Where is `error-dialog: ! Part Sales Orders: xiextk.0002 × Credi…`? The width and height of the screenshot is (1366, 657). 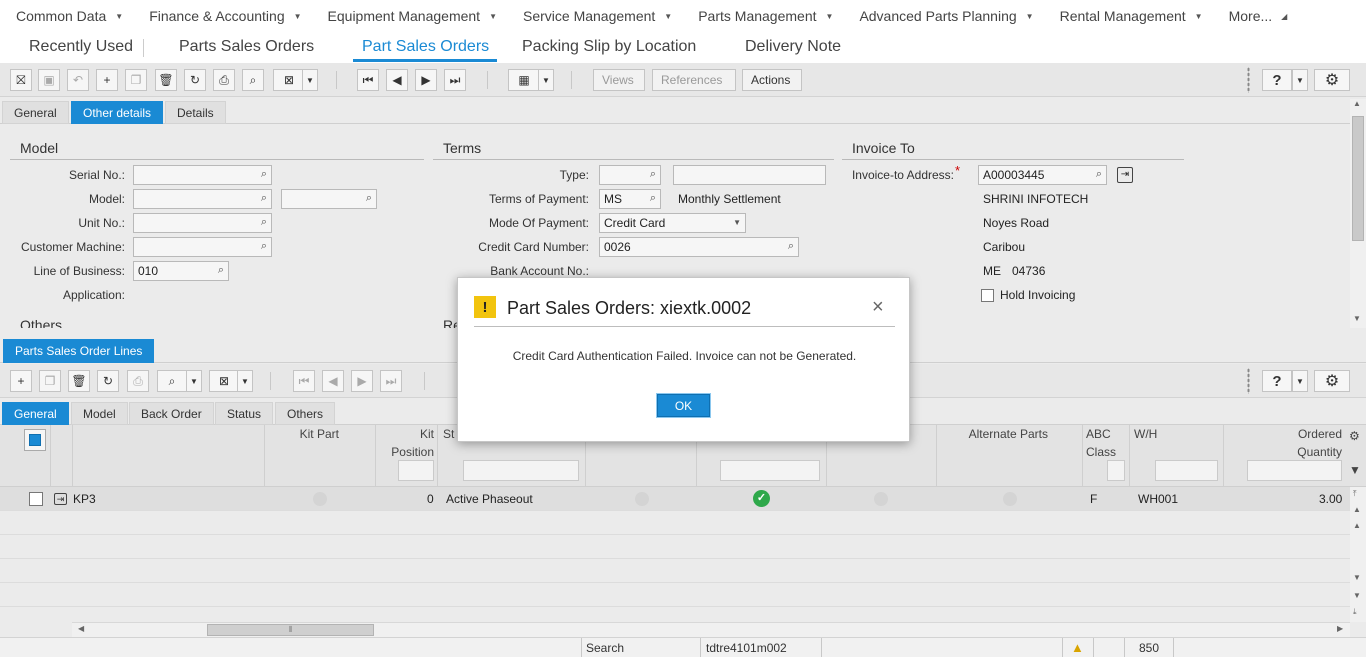
error-dialog: ! Part Sales Orders: xiextk.0002 × Credi… is located at coordinates (683, 359).